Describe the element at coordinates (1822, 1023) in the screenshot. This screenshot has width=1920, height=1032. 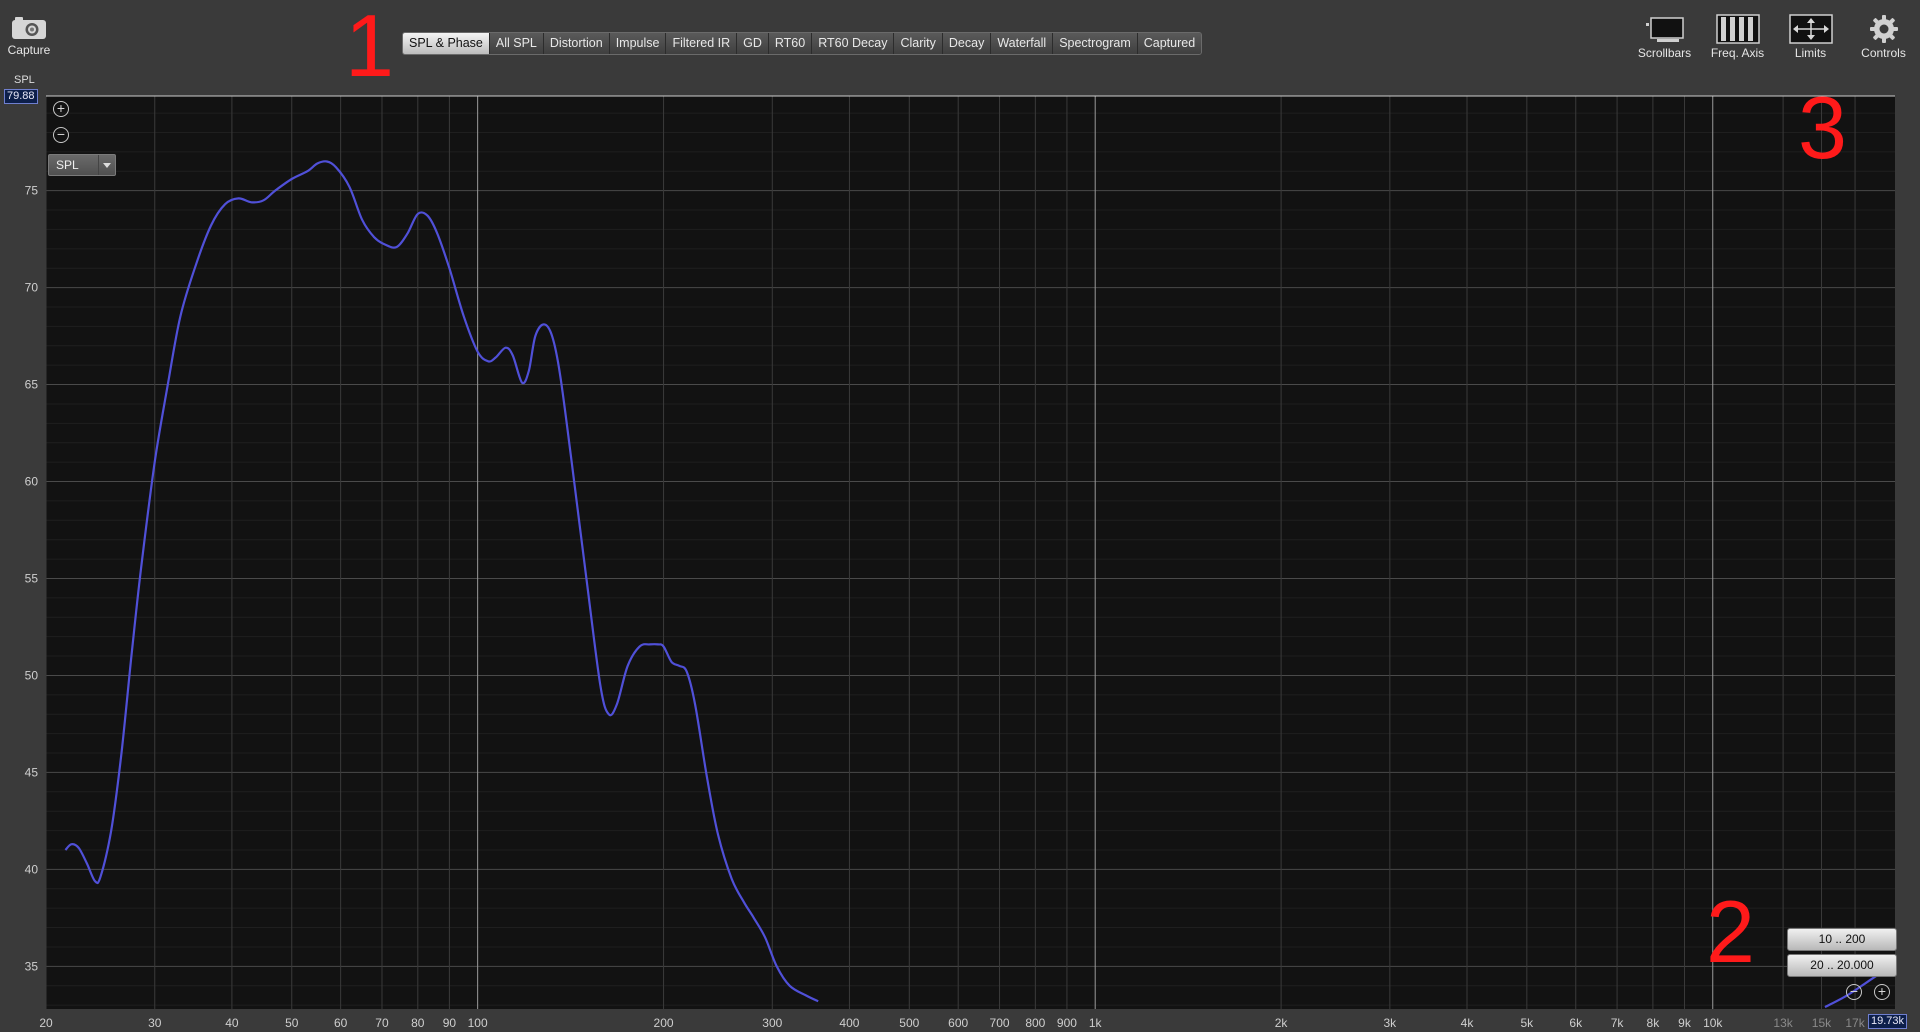
I see `x-tick-label: 15k` at that location.